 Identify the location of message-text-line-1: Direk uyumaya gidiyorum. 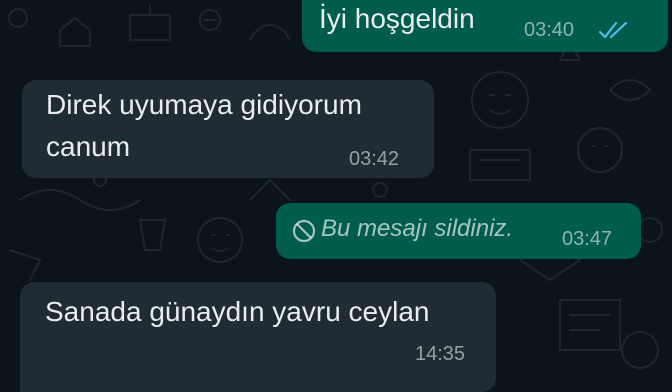
(204, 104).